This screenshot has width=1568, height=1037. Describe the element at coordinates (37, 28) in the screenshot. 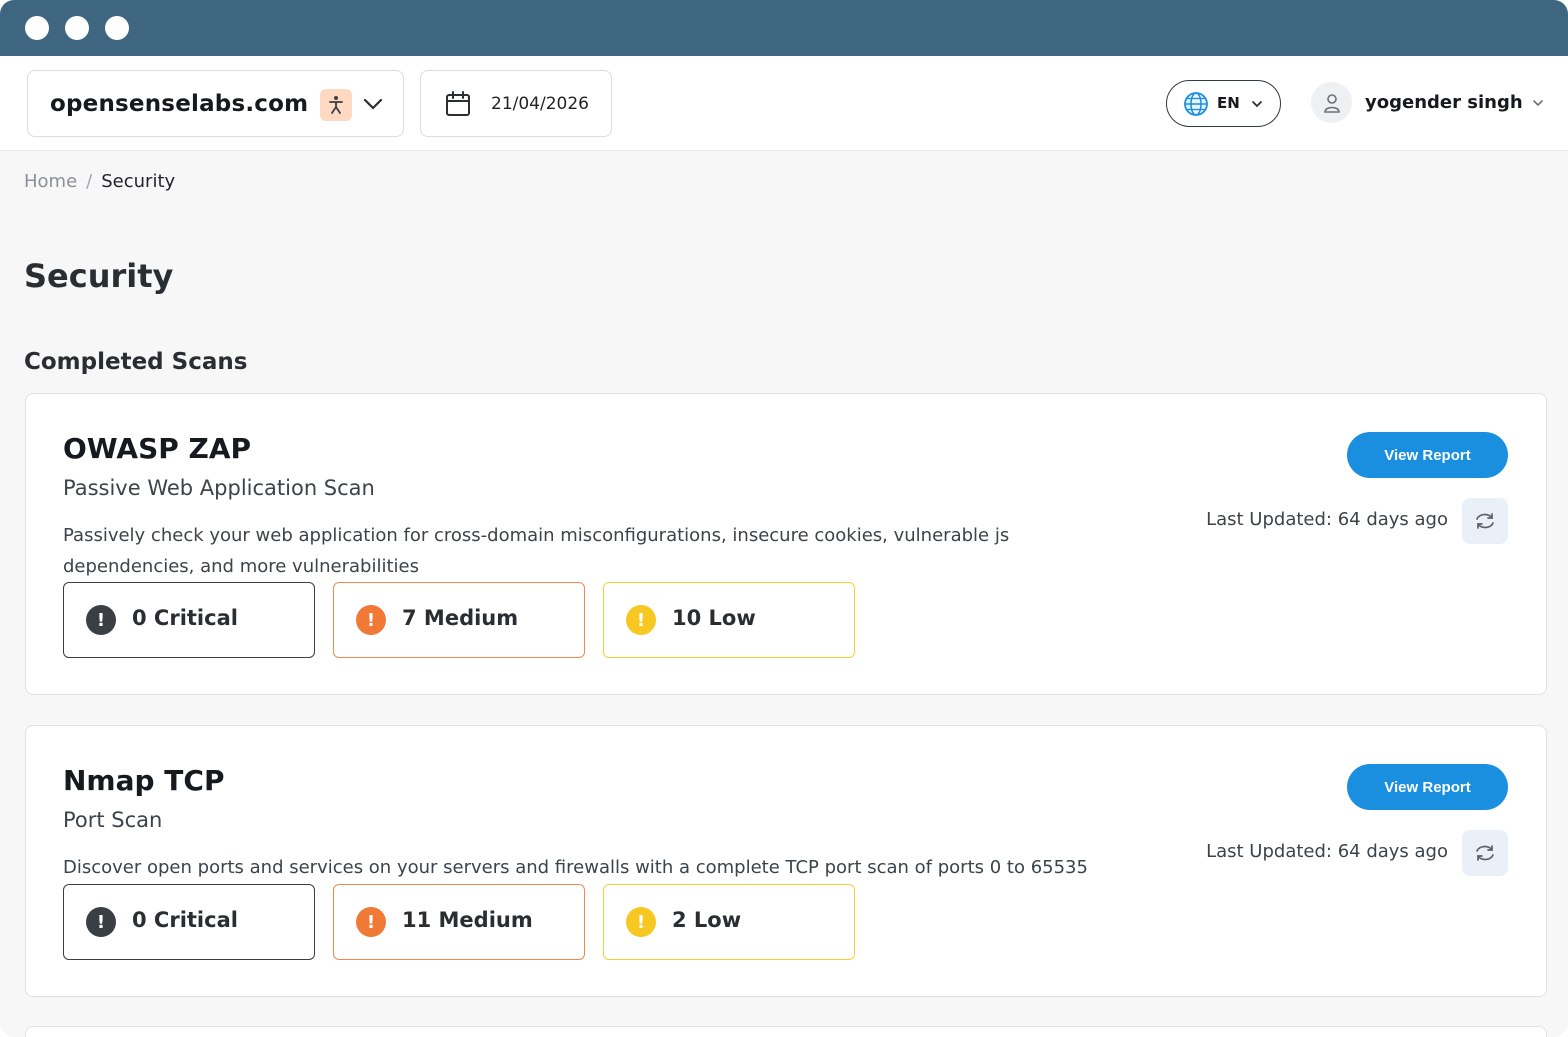

I see `window-close-dot` at that location.